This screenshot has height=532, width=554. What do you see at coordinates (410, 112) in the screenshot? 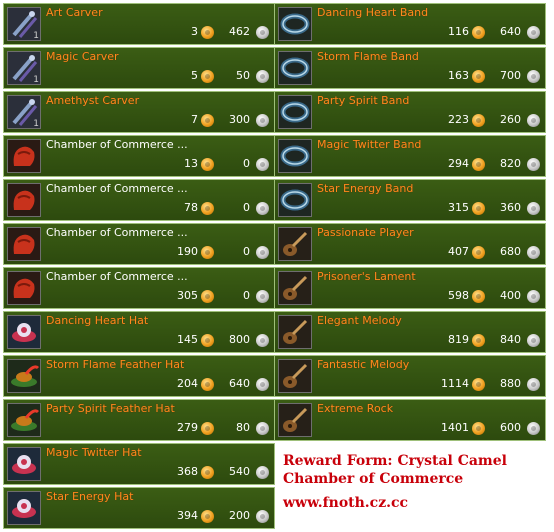
I see `reward-item: Party Spirit Band 223 260` at bounding box center [410, 112].